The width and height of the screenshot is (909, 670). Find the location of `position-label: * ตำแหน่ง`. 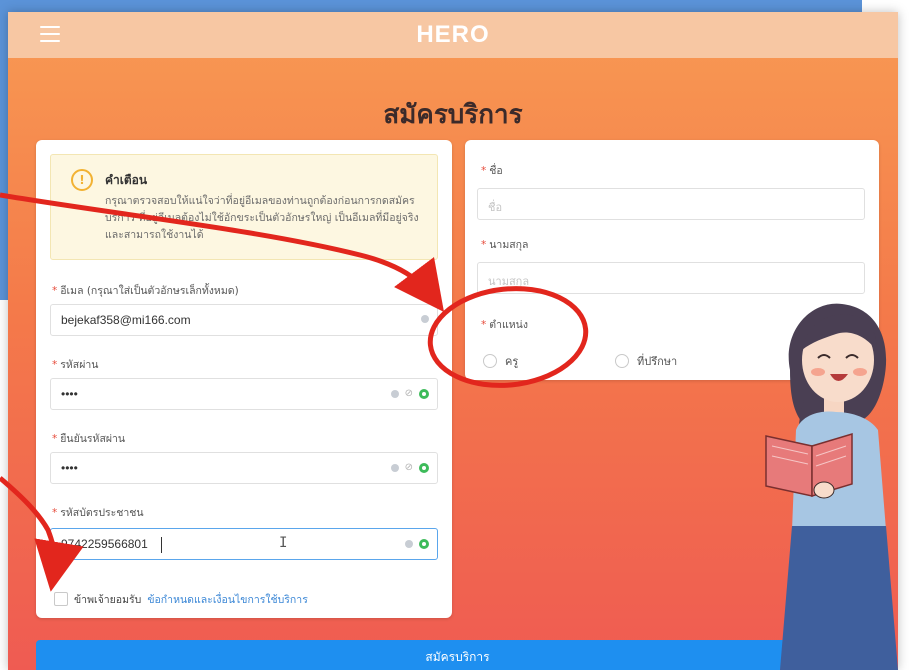

position-label: * ตำแหน่ง is located at coordinates (504, 325).